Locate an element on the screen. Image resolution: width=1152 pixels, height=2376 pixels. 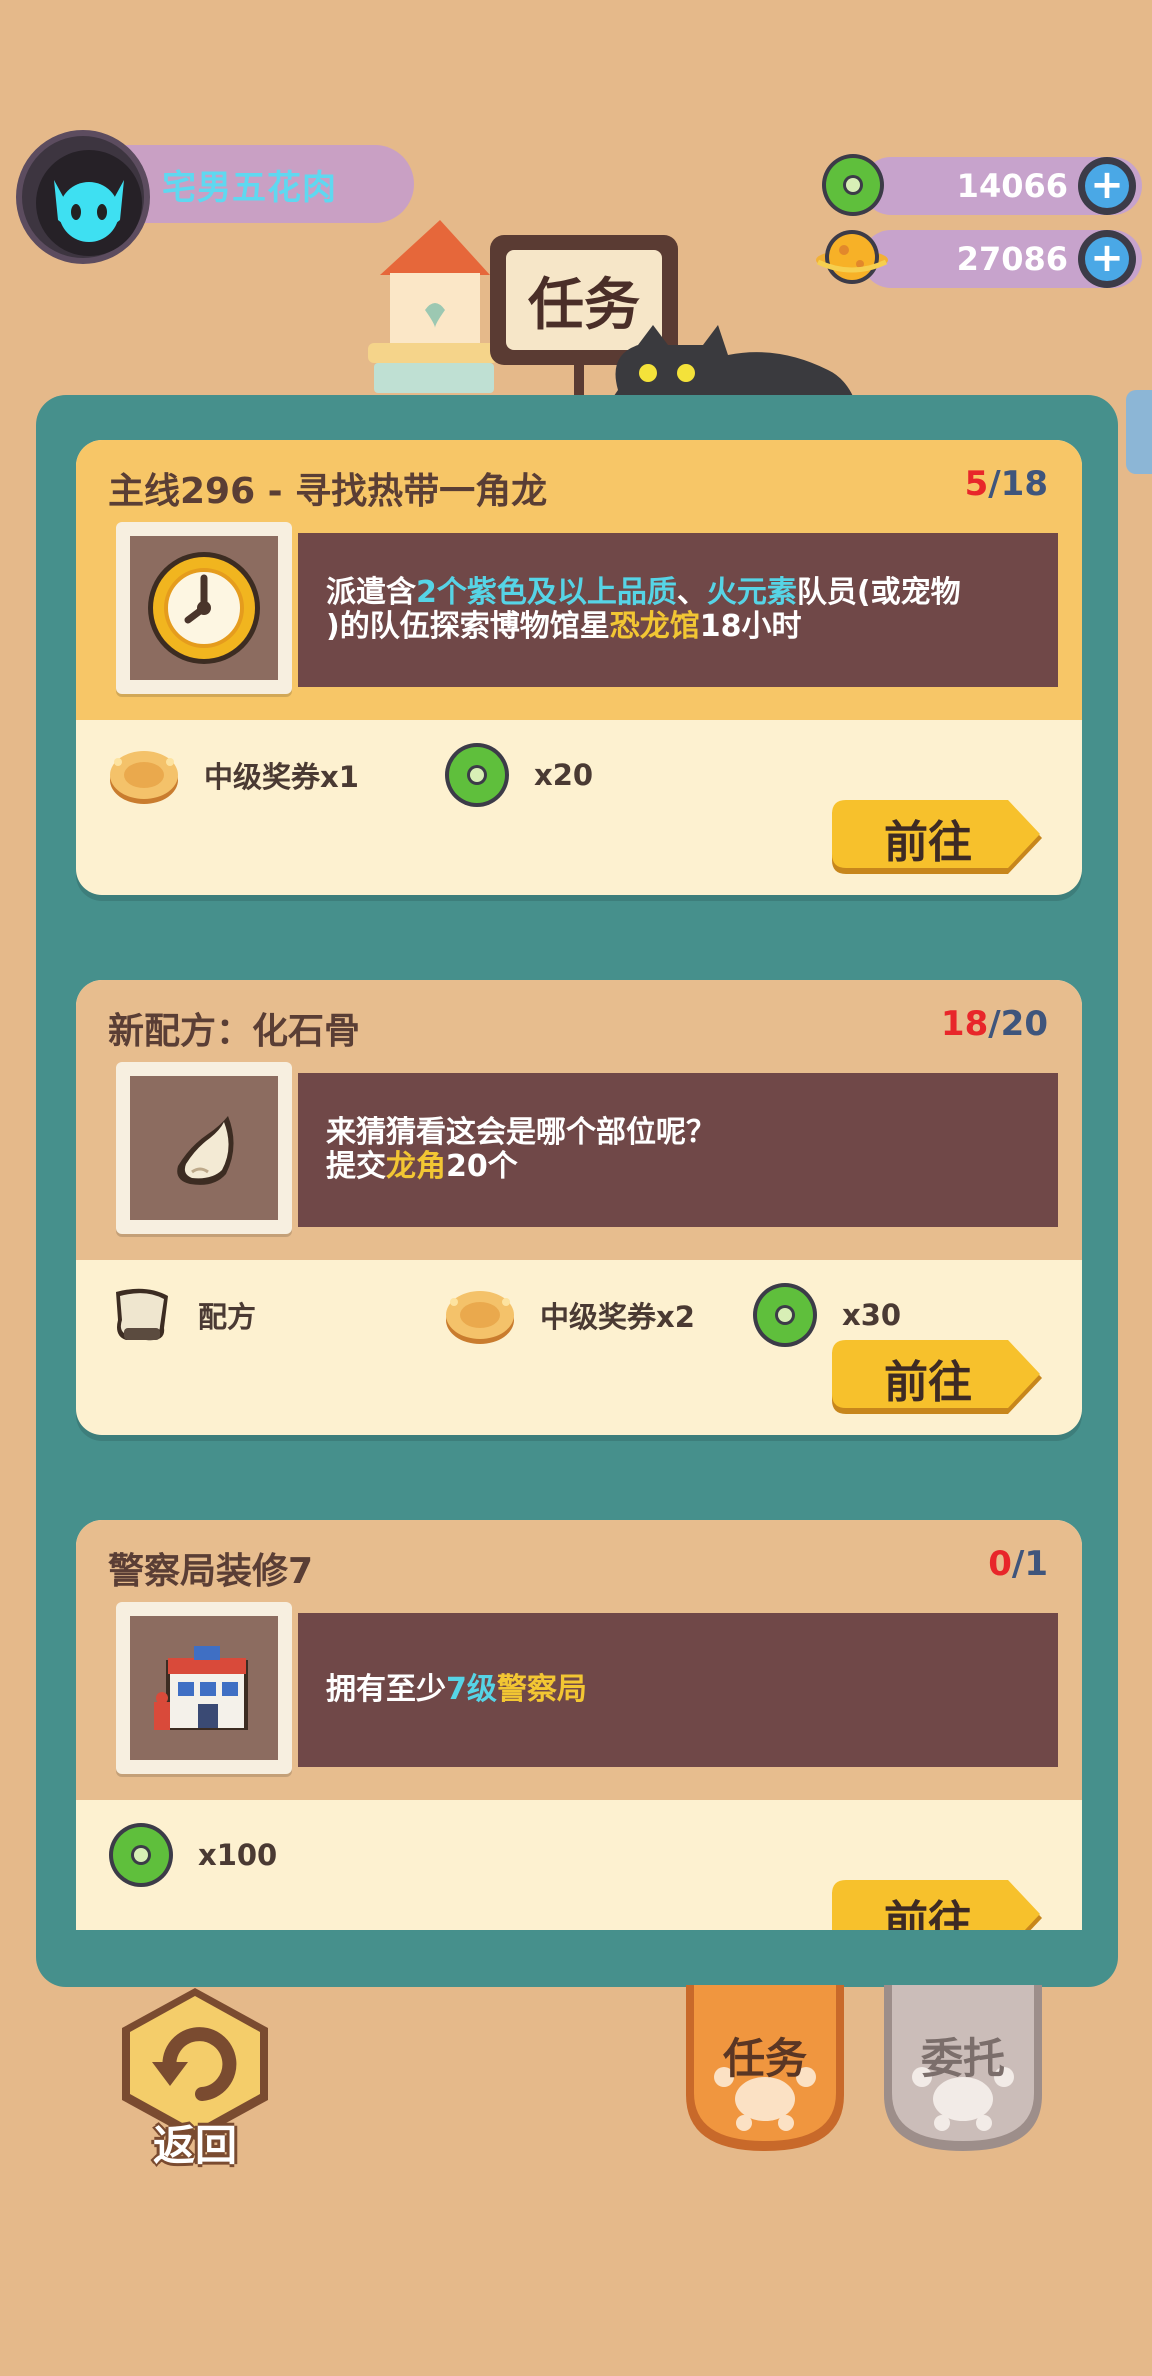
description-segment: 来猜猜看这会是哪个部位呢？ is located at coordinates (521, 1132).